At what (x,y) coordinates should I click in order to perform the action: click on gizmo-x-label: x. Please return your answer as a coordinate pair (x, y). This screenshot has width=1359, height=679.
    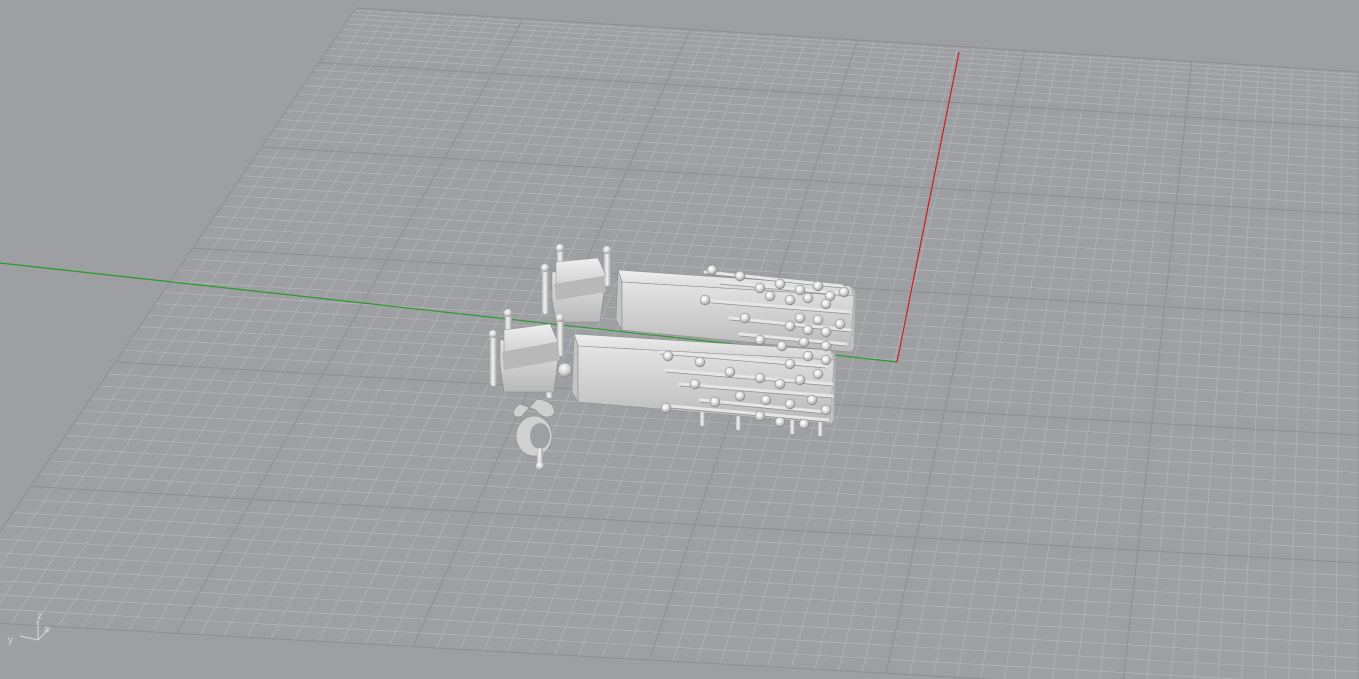
    Looking at the image, I should click on (46, 629).